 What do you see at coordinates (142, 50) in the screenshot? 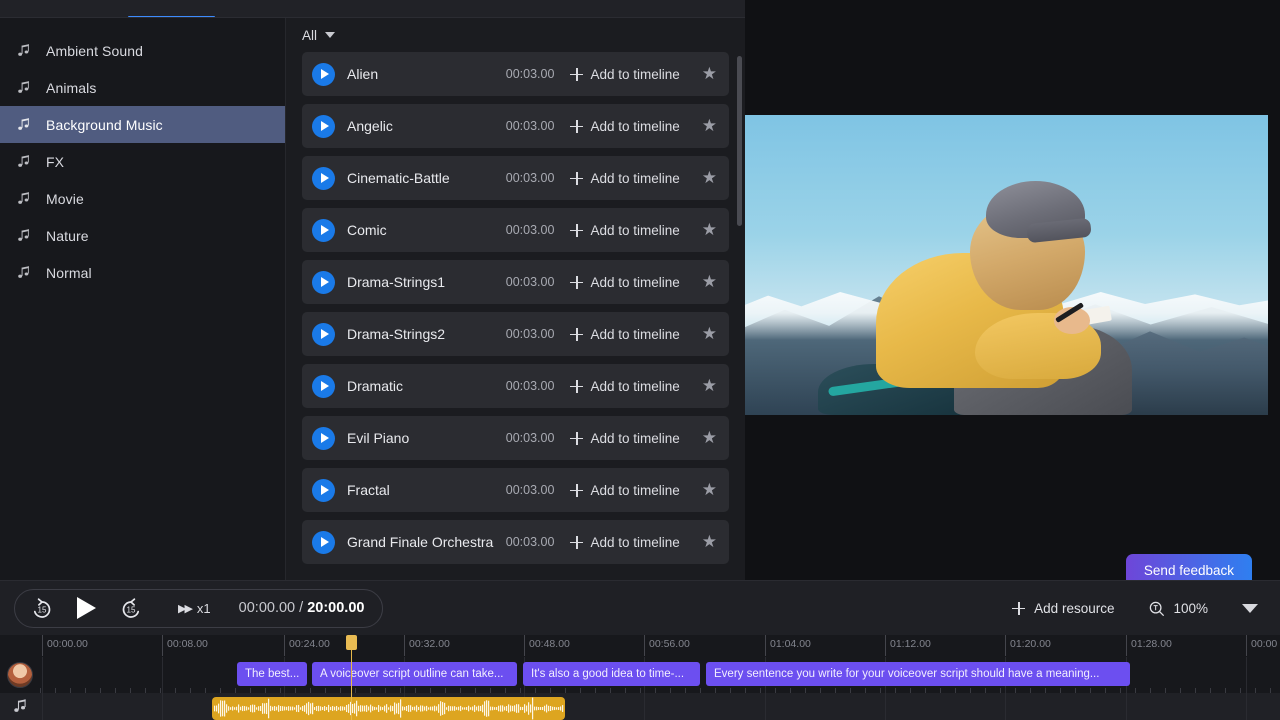
I see `sidebar-item-ambient-sound: Ambient Sound` at bounding box center [142, 50].